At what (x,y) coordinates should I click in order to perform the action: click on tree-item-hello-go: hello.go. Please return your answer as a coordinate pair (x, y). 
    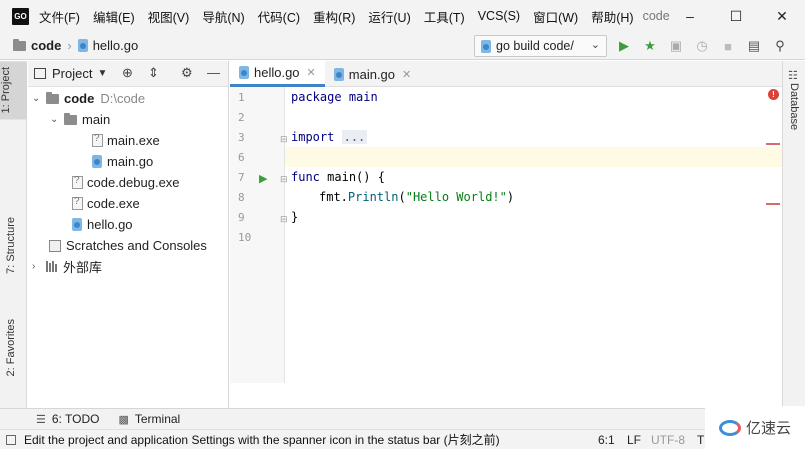
    Looking at the image, I should click on (102, 224).